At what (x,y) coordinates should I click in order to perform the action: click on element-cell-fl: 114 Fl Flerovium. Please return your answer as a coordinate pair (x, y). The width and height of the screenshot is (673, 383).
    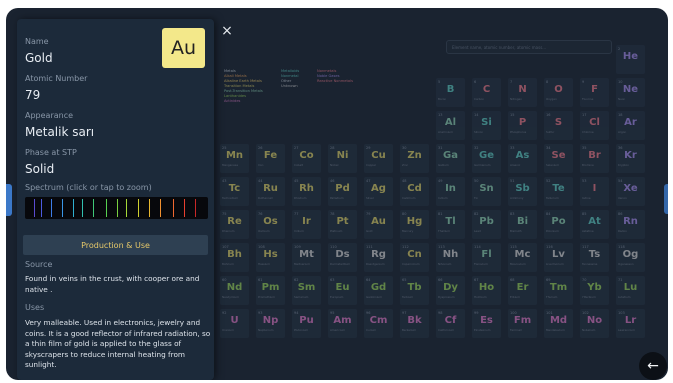
    Looking at the image, I should click on (486, 257).